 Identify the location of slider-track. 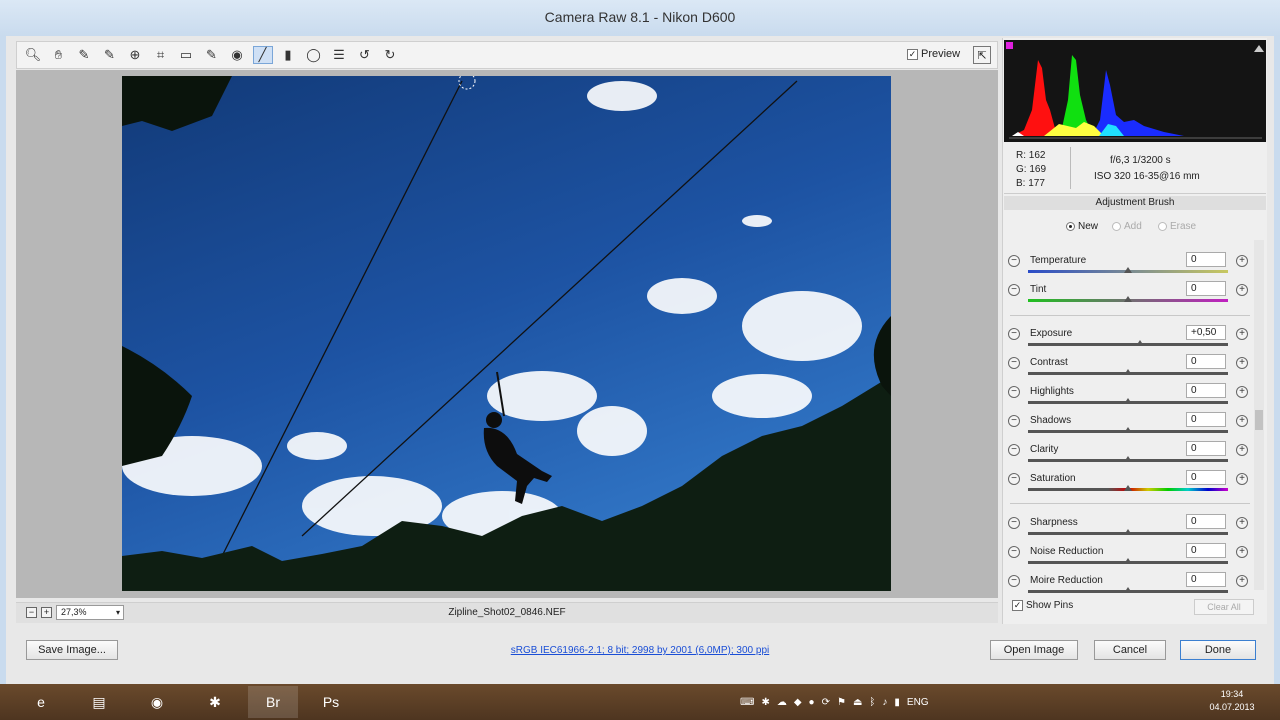
(1128, 344).